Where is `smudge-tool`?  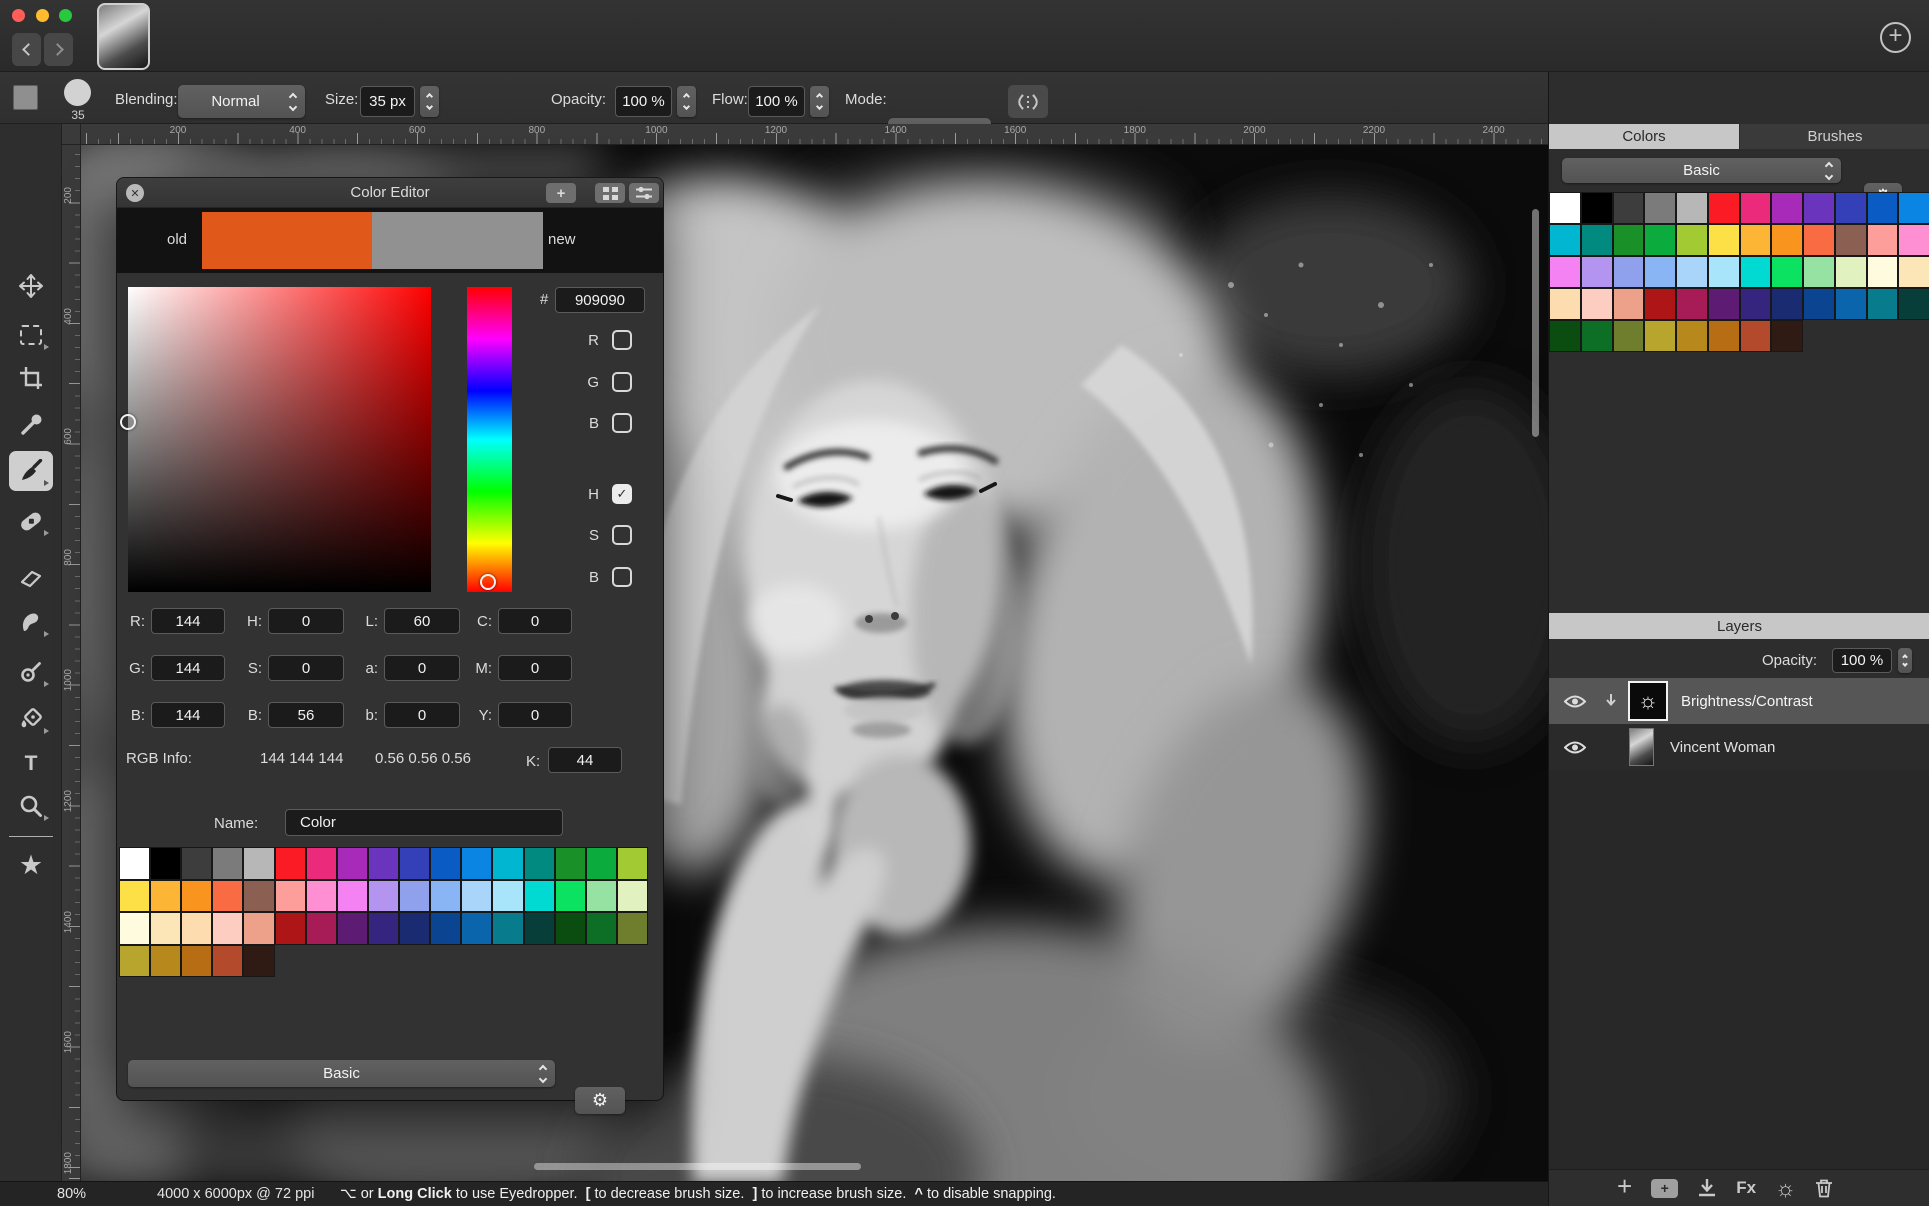
smudge-tool is located at coordinates (31, 622).